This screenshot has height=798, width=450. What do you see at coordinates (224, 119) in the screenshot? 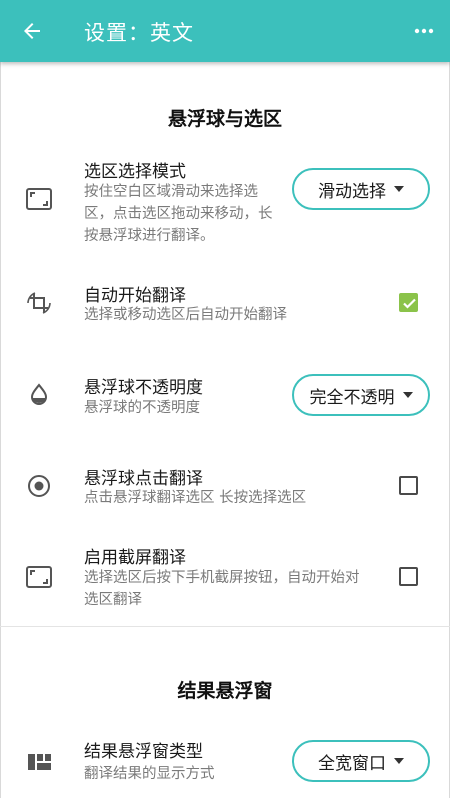
I see `section-title-float: 悬浮球与选区` at bounding box center [224, 119].